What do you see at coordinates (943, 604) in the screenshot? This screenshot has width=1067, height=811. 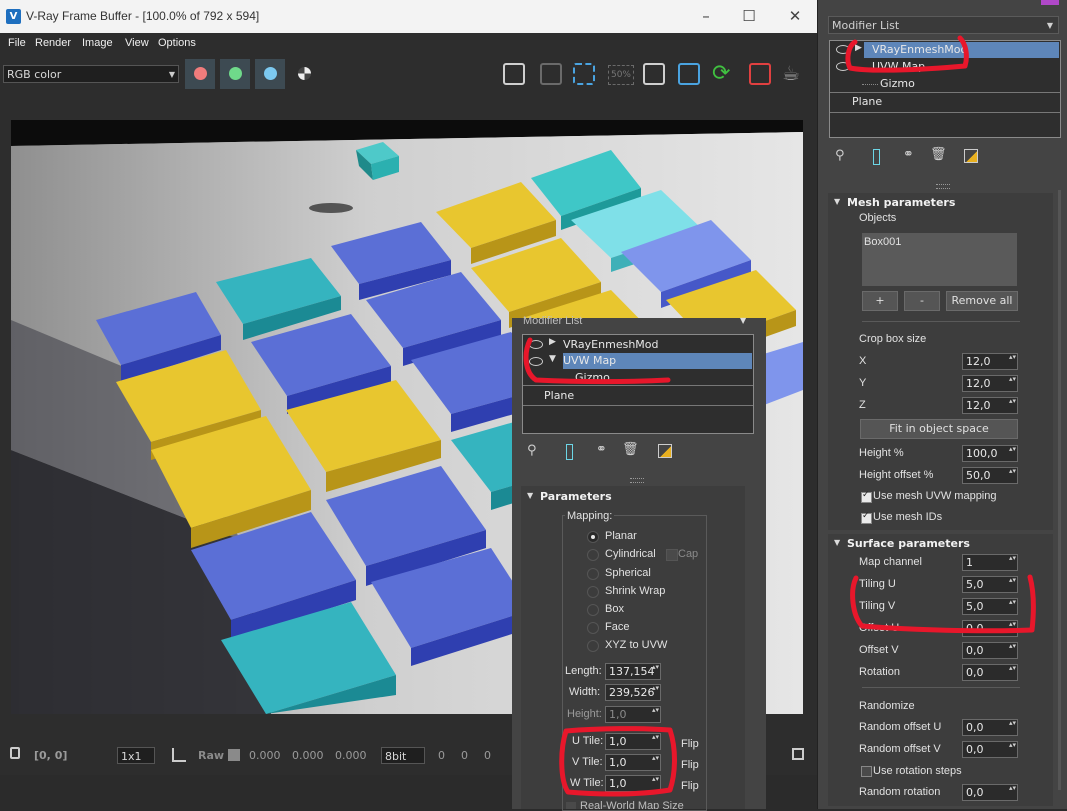 I see `annotation-right-tiling` at bounding box center [943, 604].